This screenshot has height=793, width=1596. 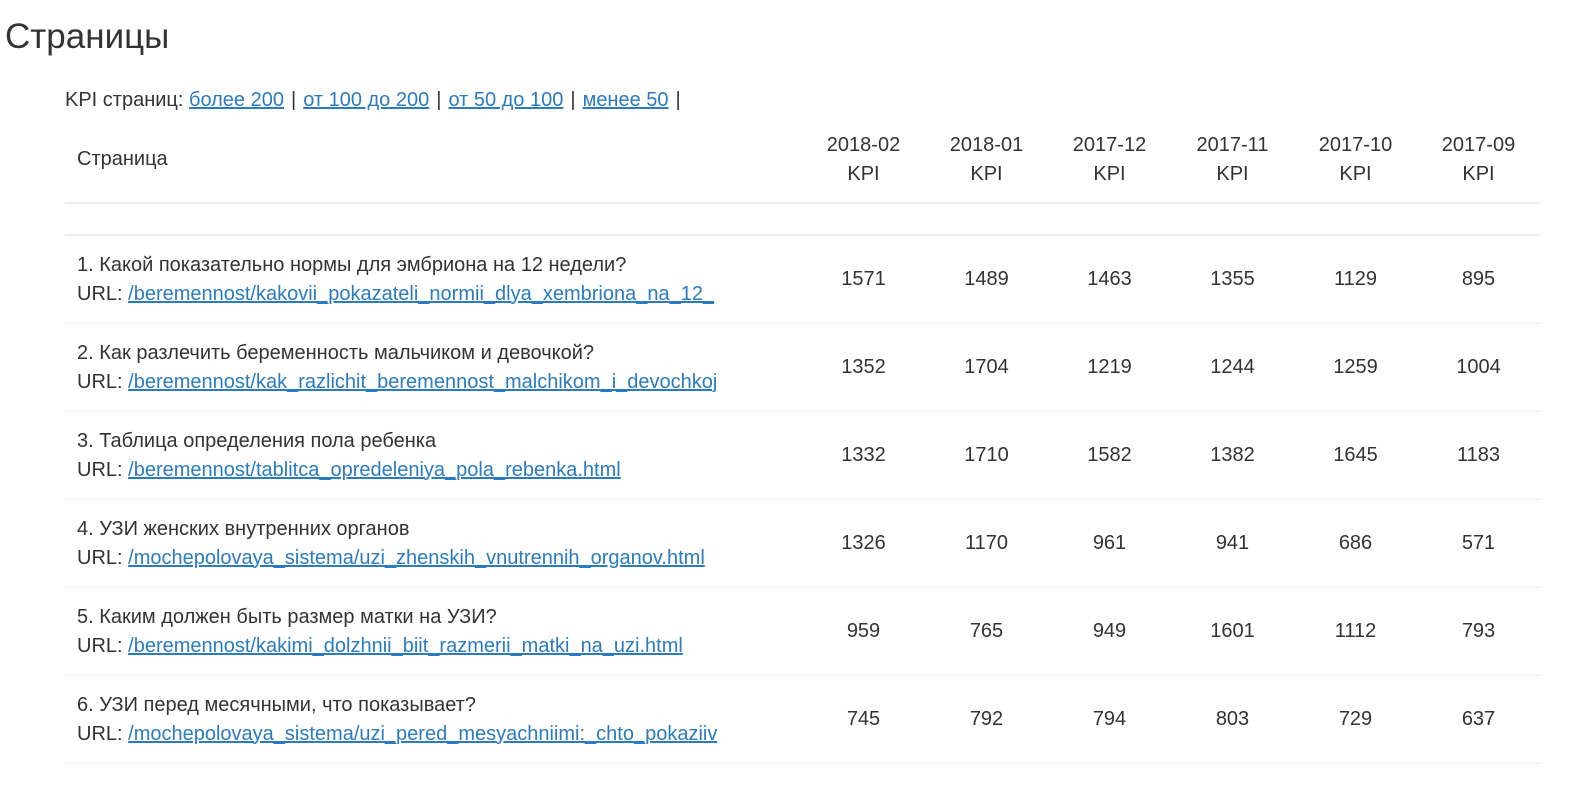 What do you see at coordinates (863, 631) in the screenshot?
I see `kpi-value: 959` at bounding box center [863, 631].